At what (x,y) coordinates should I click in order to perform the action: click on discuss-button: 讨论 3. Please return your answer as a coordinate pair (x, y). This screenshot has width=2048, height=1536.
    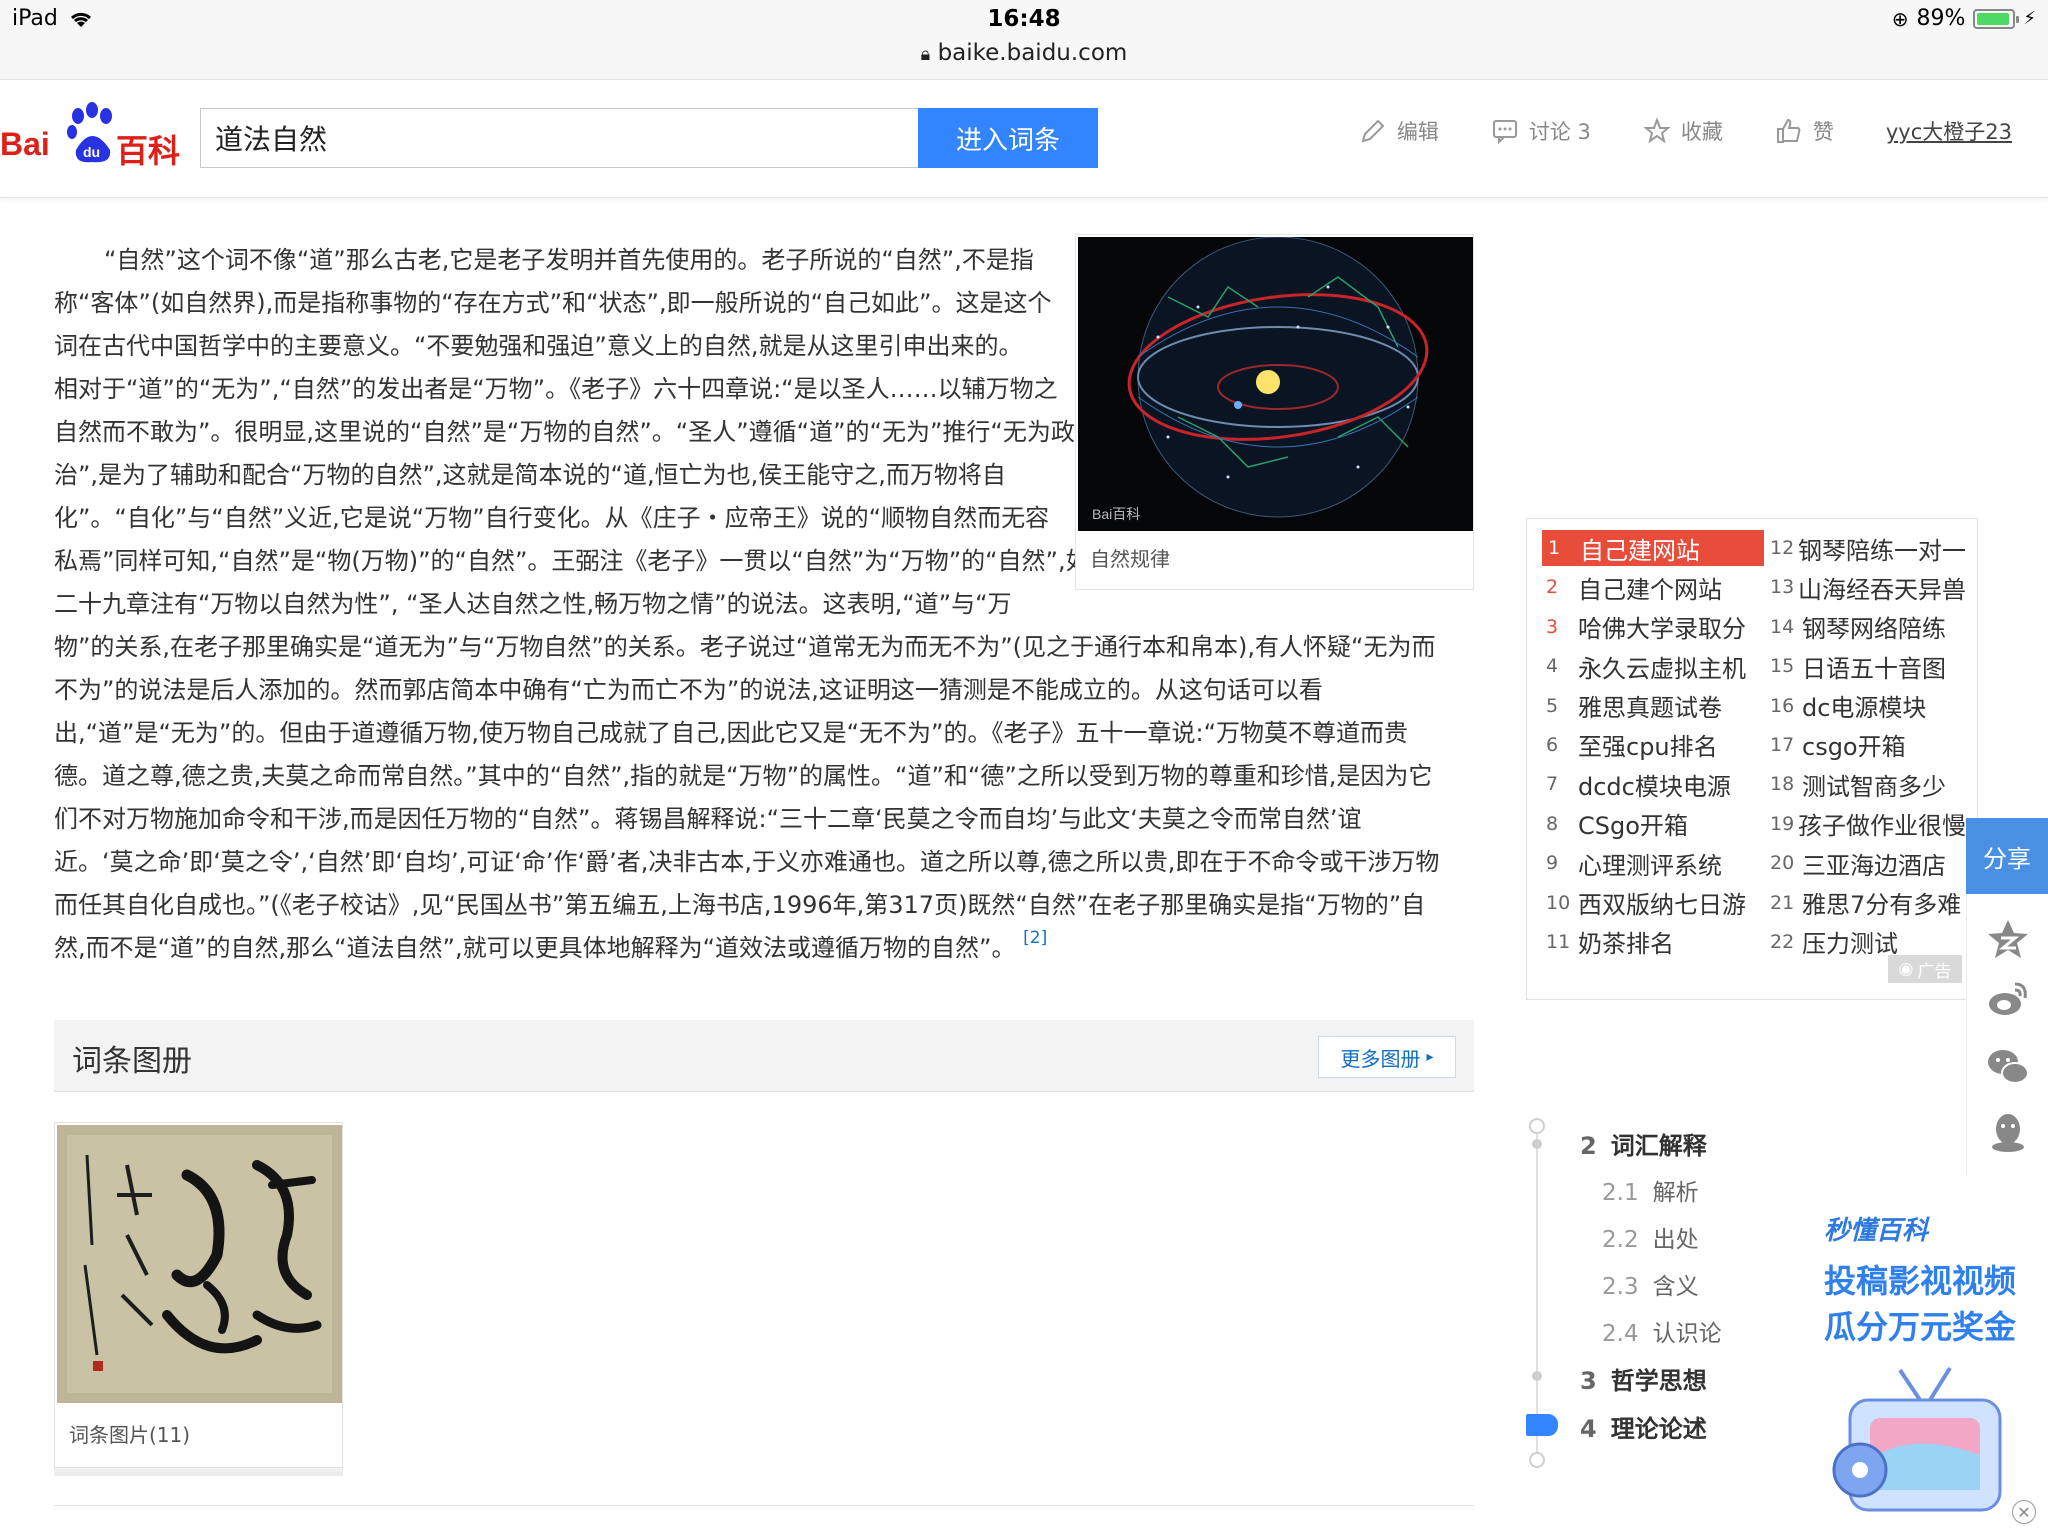
    Looking at the image, I should click on (1541, 131).